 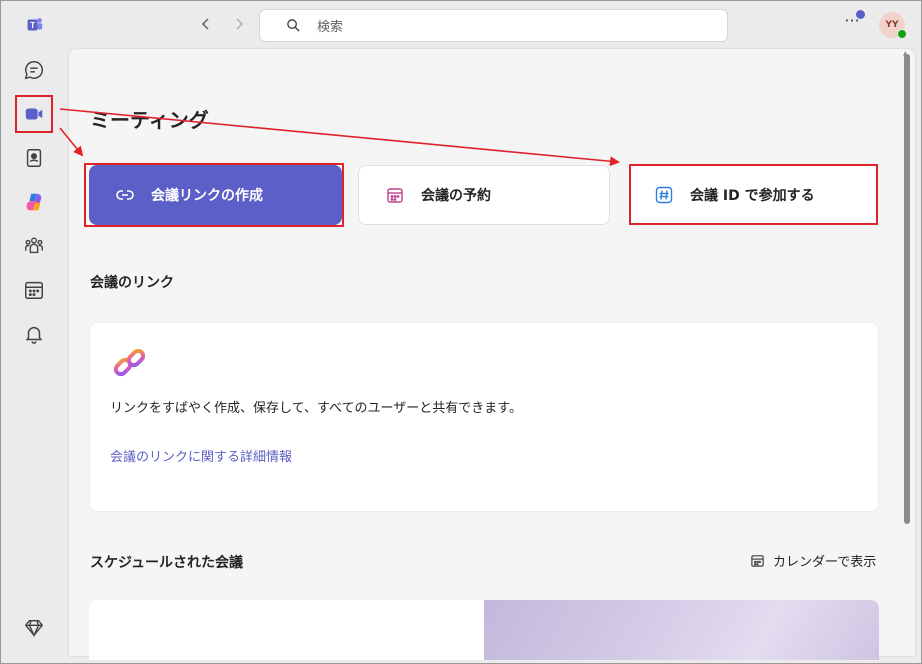 I want to click on hashtag-icon, so click(x=664, y=195).